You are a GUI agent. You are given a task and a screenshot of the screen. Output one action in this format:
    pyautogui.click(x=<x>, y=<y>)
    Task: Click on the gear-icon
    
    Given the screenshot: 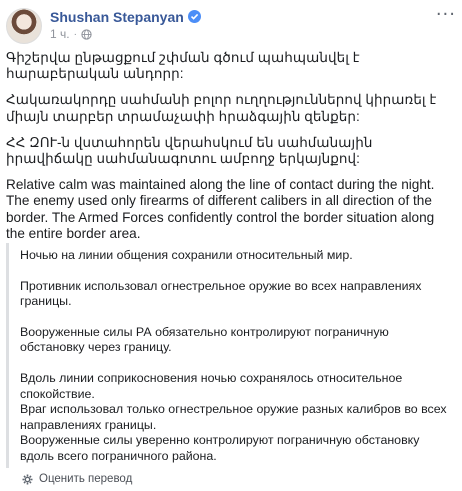 What is the action you would take?
    pyautogui.click(x=27, y=479)
    